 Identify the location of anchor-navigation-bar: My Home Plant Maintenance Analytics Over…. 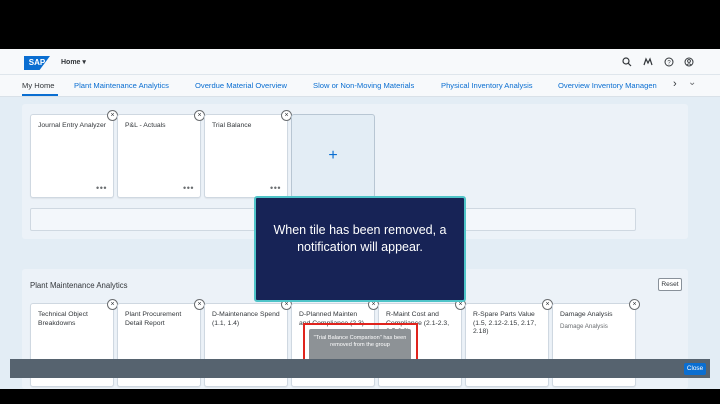
(360, 86).